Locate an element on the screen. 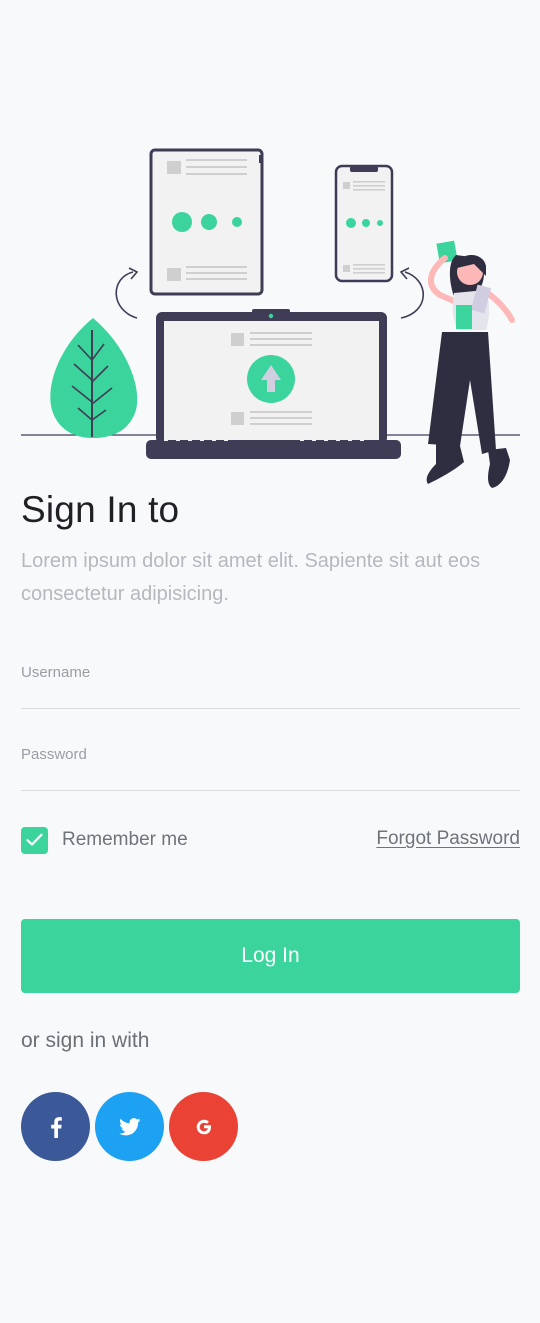  twitter-icon is located at coordinates (129, 1126).